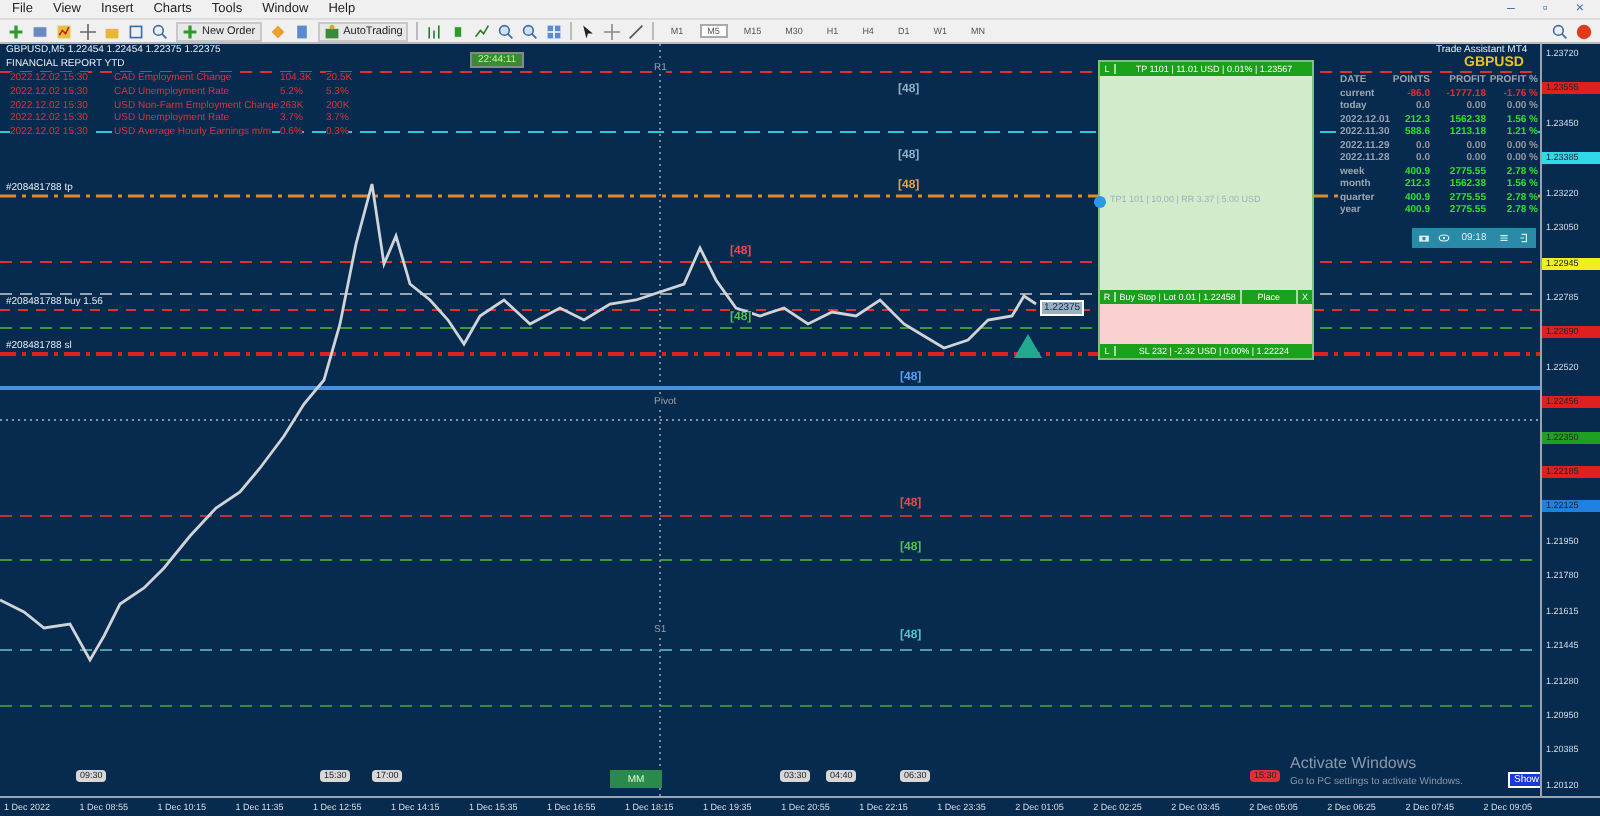 This screenshot has width=1600, height=816. Describe the element at coordinates (277, 31) in the screenshot. I see `diamond-icon` at that location.